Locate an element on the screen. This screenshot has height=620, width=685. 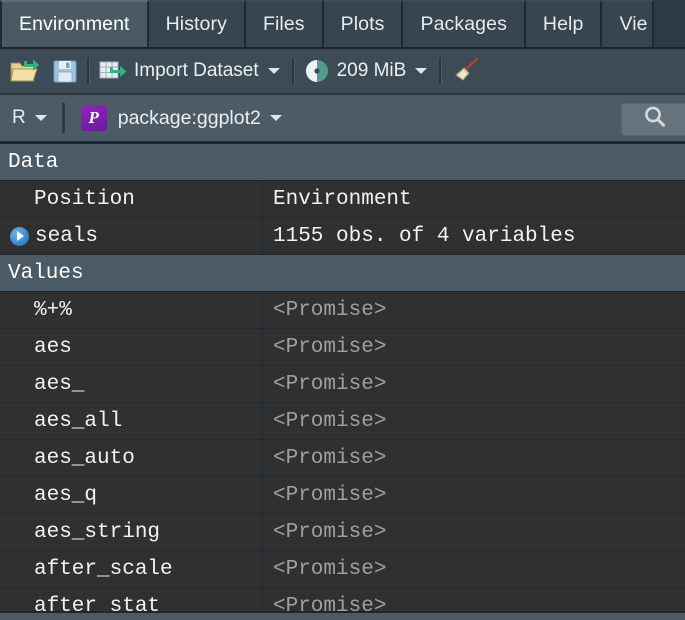
broom-icon is located at coordinates (466, 71).